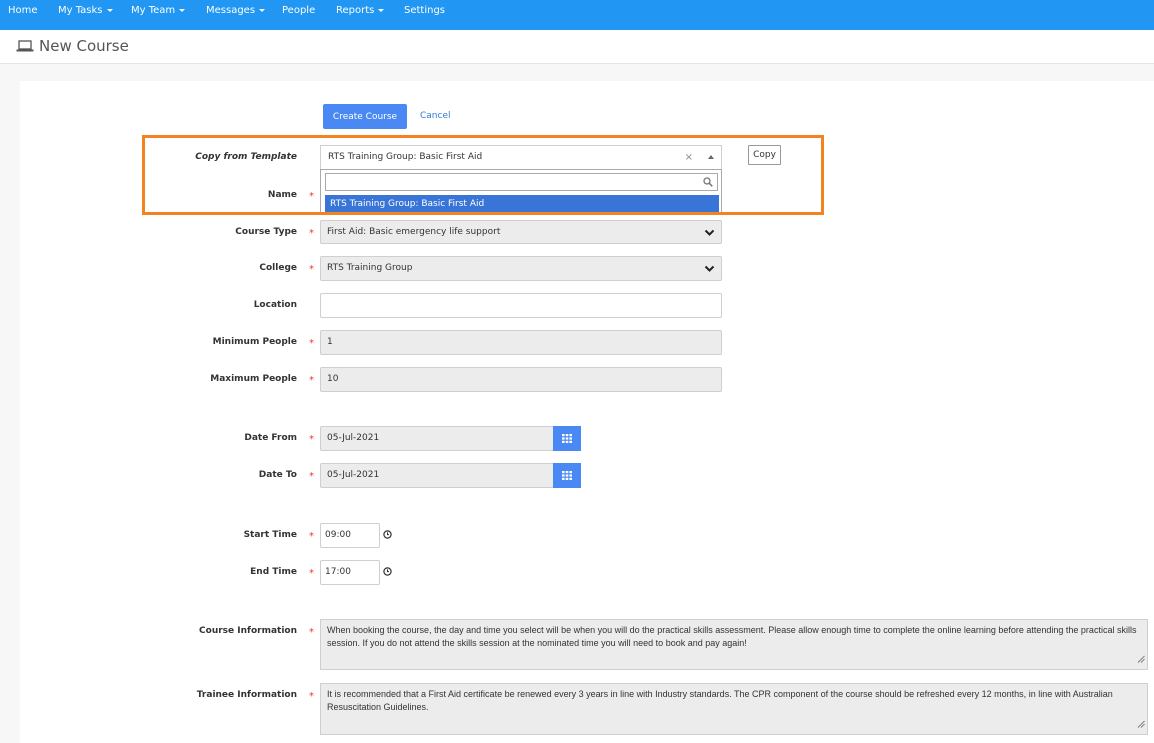  Describe the element at coordinates (273, 572) in the screenshot. I see `end-time-label: End Time` at that location.